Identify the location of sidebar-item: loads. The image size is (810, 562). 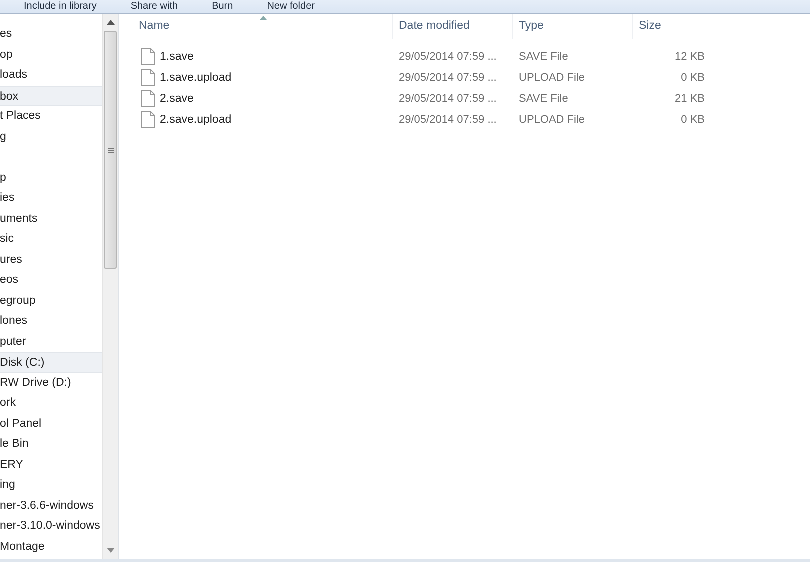
(51, 75).